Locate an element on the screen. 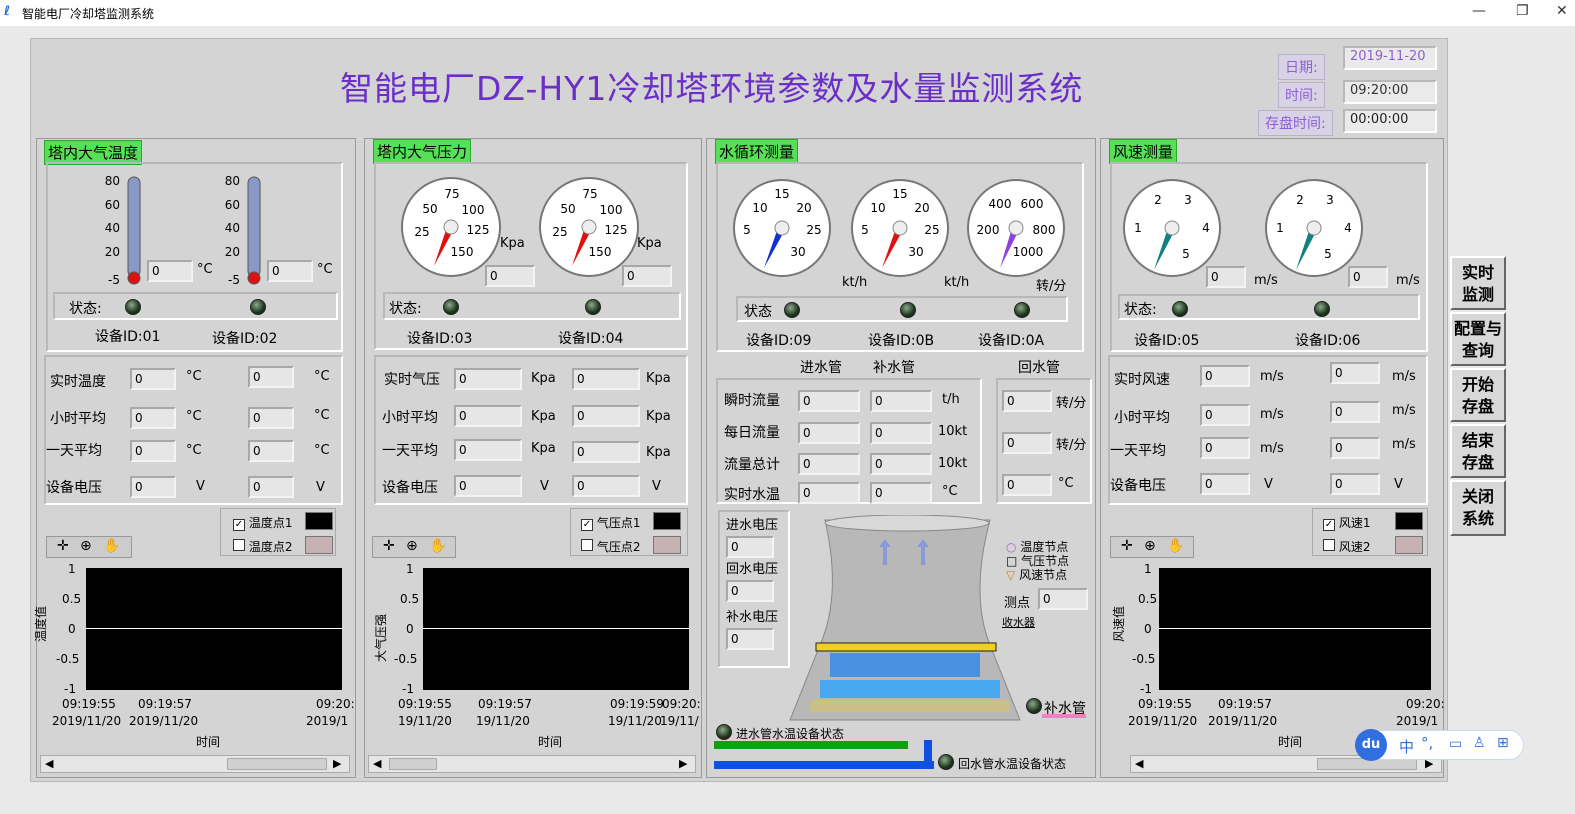 This screenshot has height=814, width=1575. thermo-tick: -5 is located at coordinates (234, 280).